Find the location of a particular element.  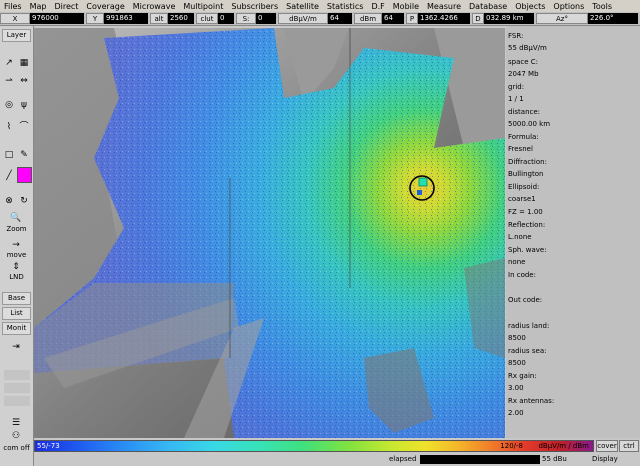

land-icon: ⇕ is located at coordinates (16, 267).